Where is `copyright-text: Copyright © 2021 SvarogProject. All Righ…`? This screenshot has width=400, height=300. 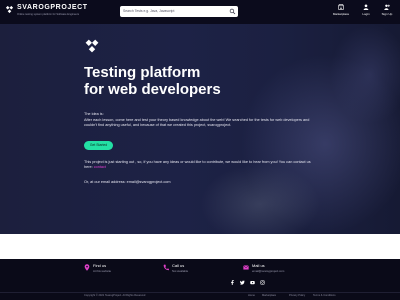
copyright-text: Copyright © 2021 SvarogProject. All Righ… is located at coordinates (115, 295).